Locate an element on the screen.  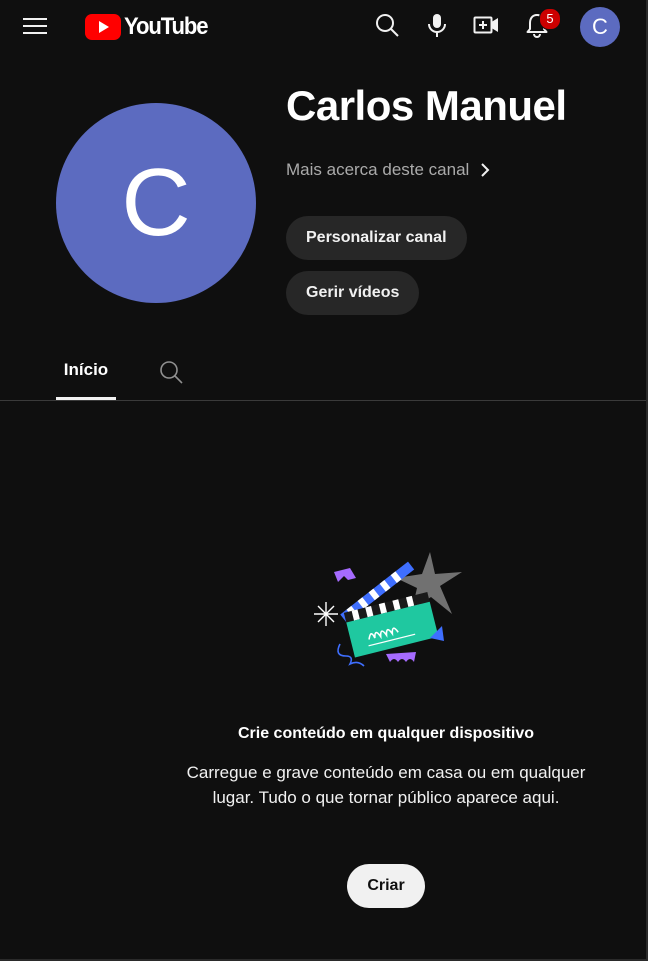
create-video-icon is located at coordinates (486, 25).